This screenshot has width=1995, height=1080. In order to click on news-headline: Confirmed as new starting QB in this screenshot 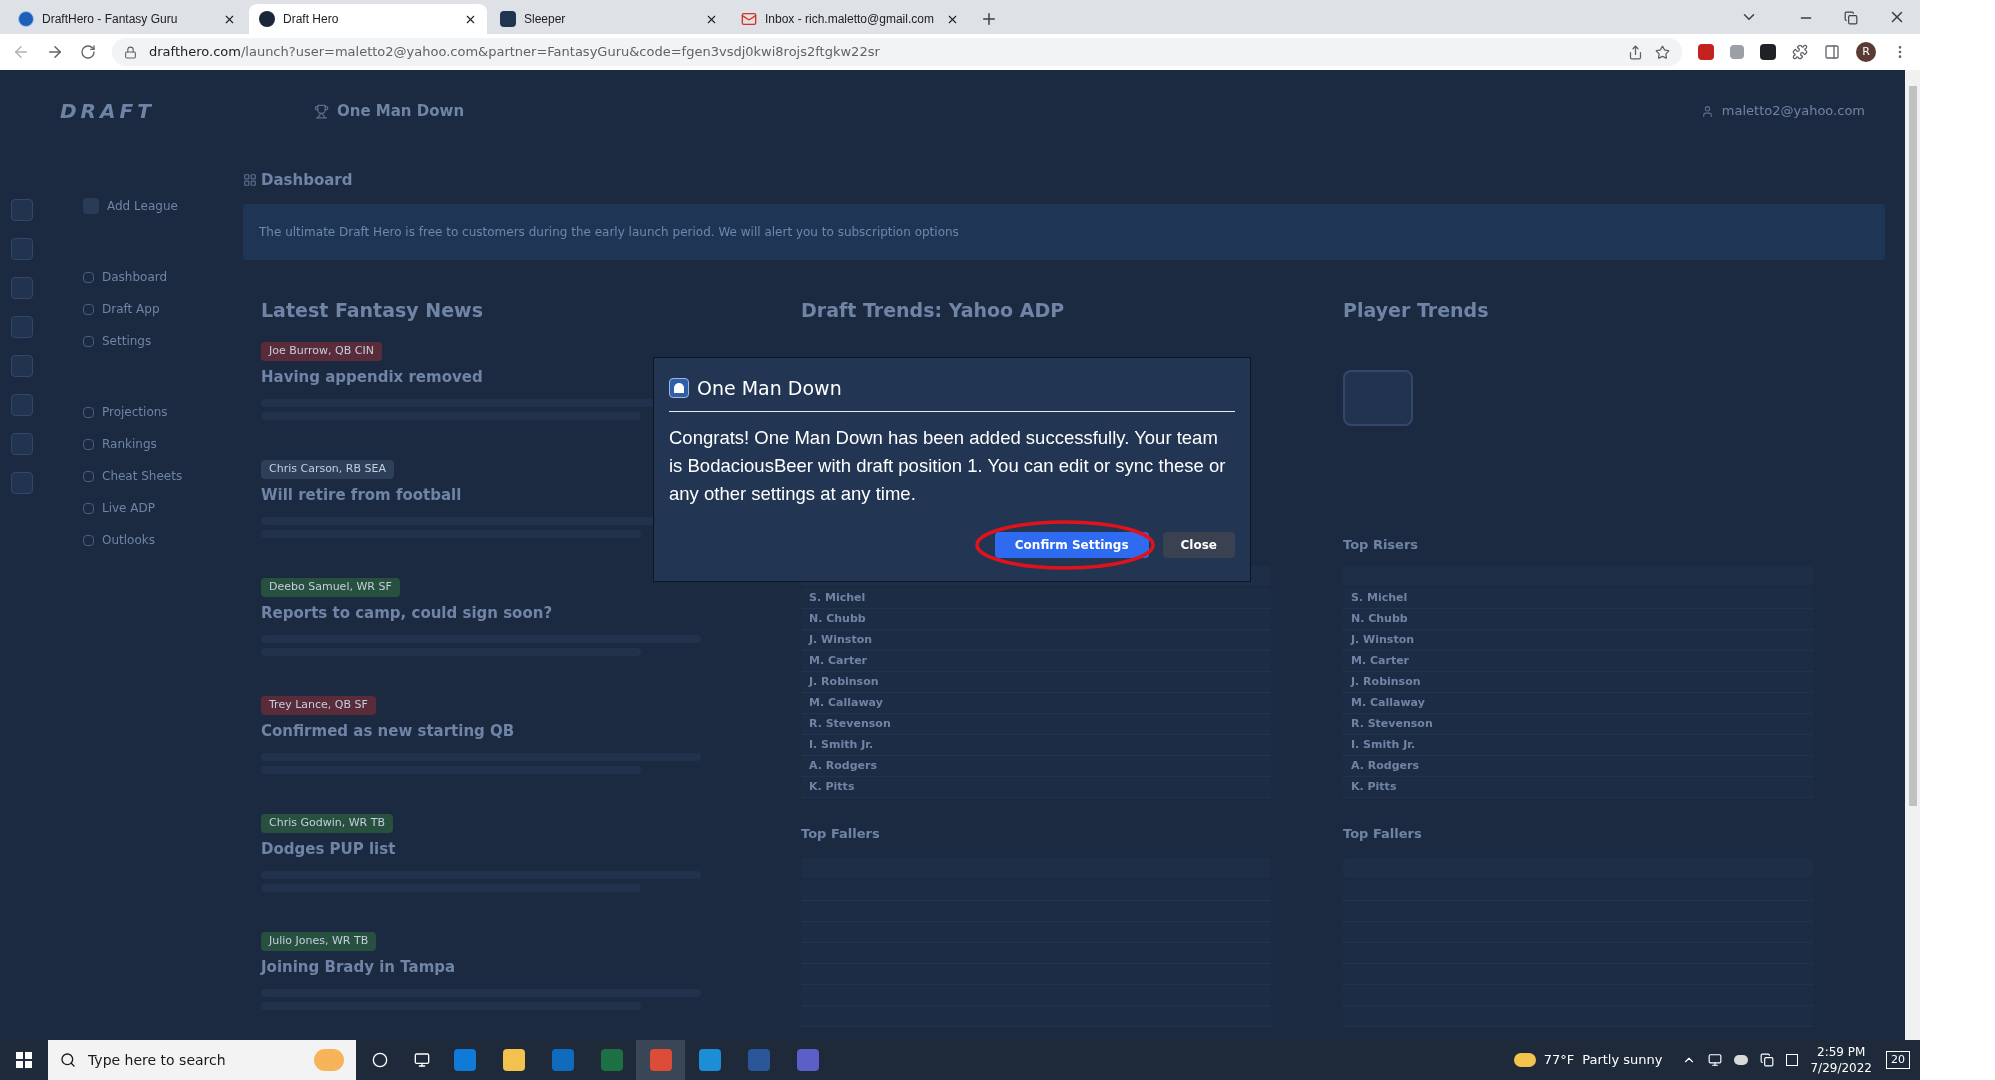, I will do `click(388, 730)`.